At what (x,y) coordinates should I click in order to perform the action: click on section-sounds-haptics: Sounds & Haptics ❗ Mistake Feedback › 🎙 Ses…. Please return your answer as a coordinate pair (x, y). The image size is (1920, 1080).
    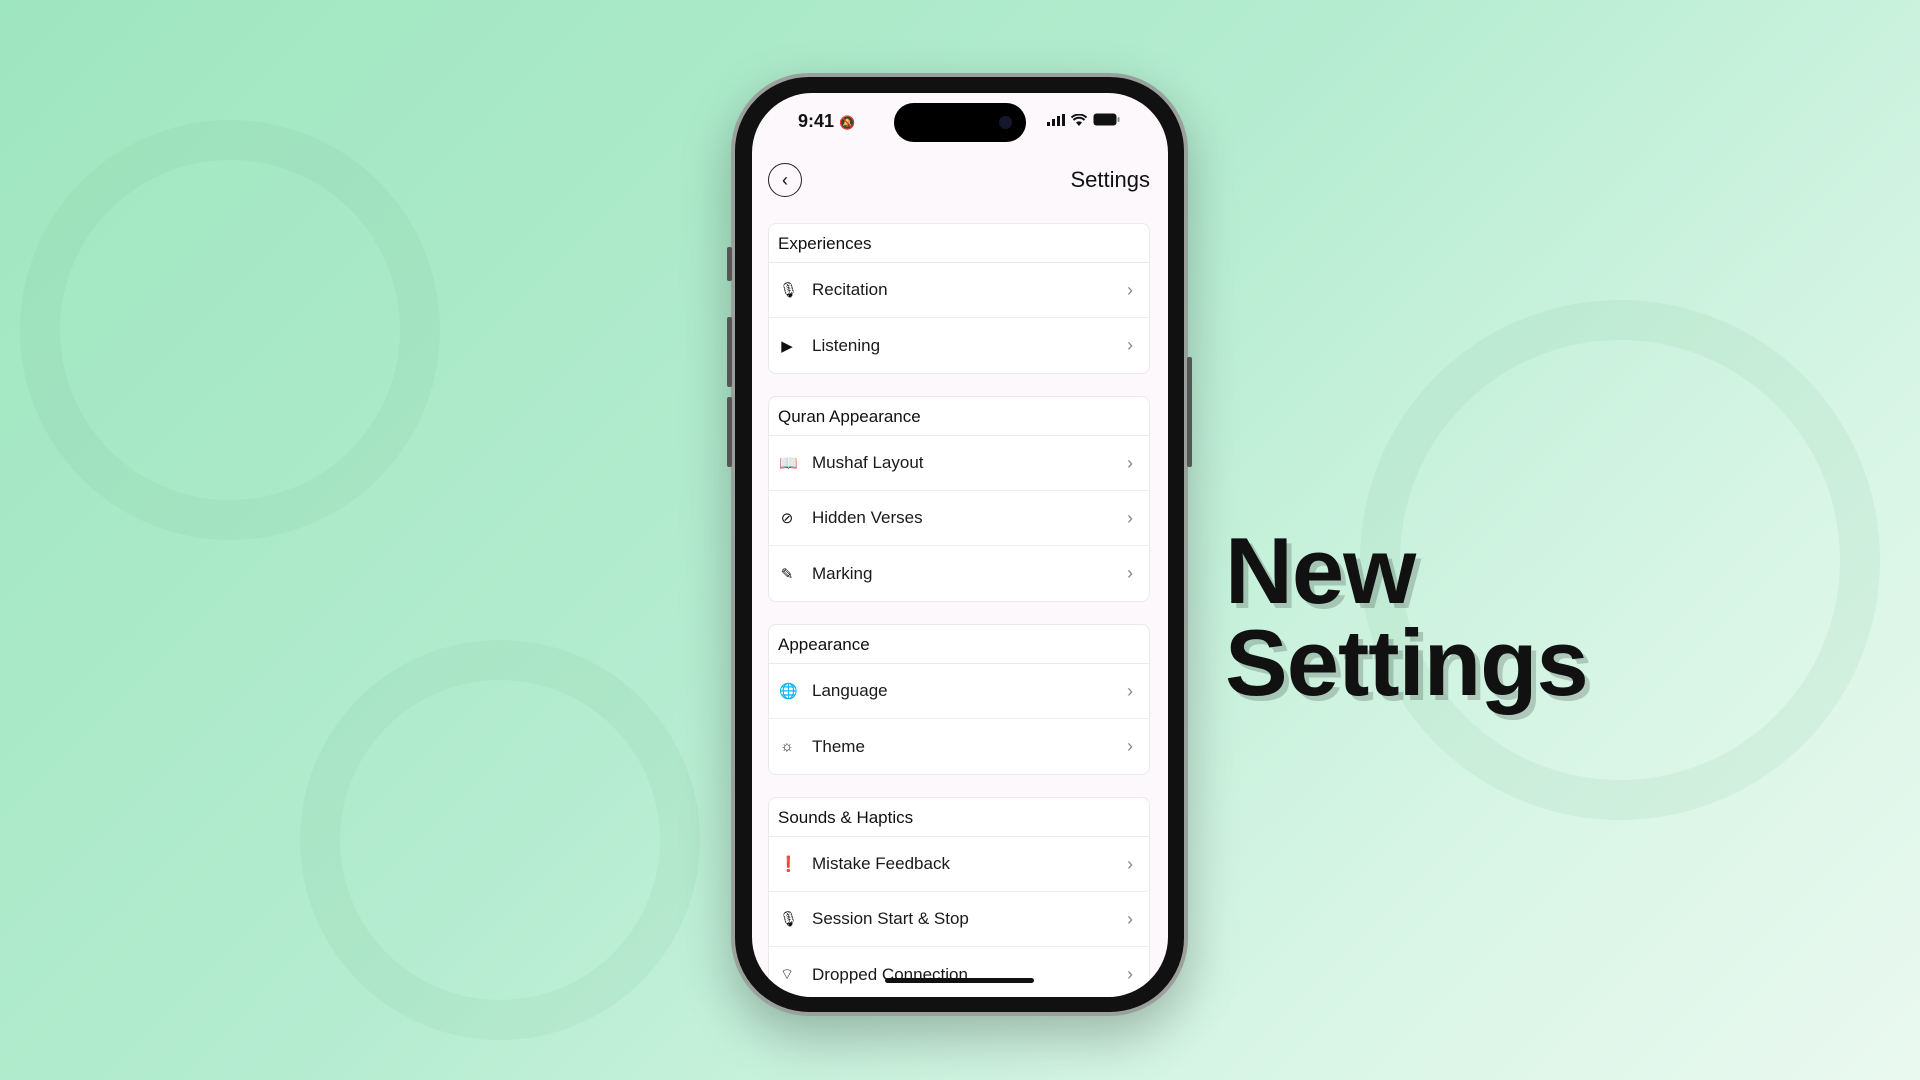
    Looking at the image, I should click on (959, 897).